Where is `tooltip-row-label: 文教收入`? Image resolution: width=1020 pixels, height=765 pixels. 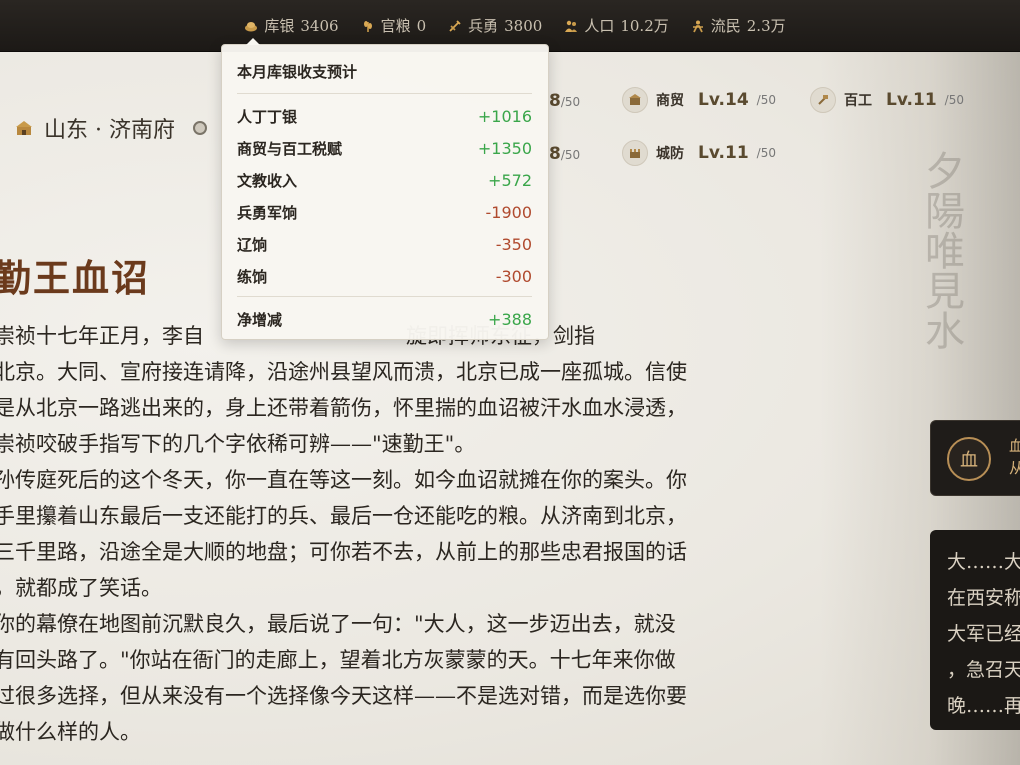
tooltip-row-label: 文教收入 is located at coordinates (267, 180).